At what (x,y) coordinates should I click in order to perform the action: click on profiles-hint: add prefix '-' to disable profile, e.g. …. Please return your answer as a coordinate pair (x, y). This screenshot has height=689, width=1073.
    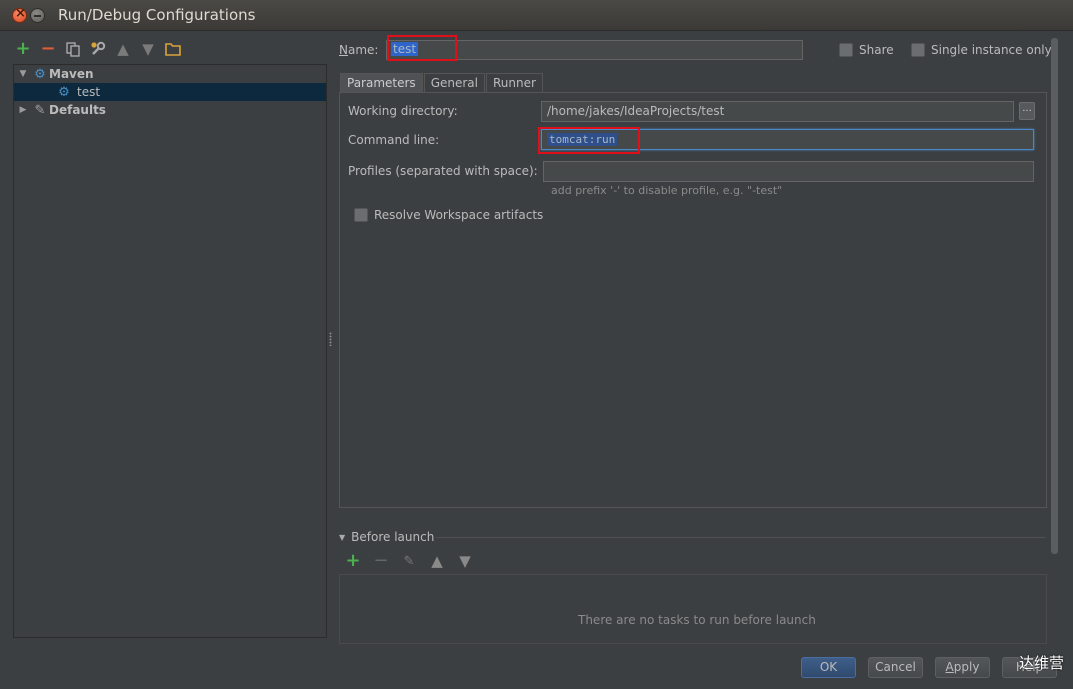
    Looking at the image, I should click on (667, 190).